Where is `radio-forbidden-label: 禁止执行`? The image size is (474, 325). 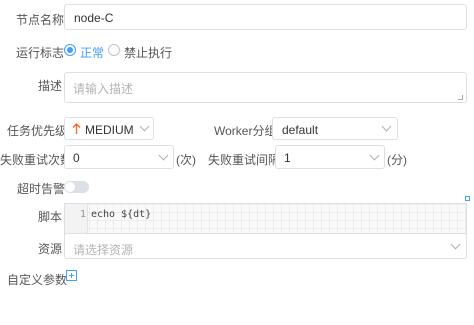 radio-forbidden-label: 禁止执行 is located at coordinates (148, 52).